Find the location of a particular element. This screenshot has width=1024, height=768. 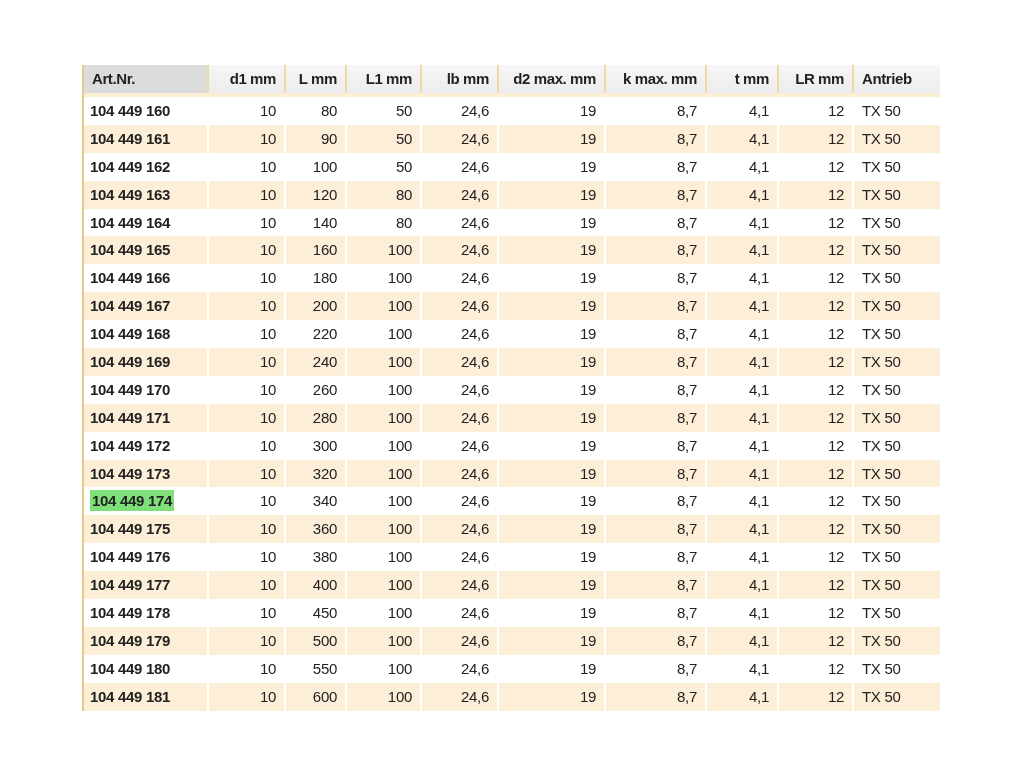

column-header: lb mm is located at coordinates (460, 79).